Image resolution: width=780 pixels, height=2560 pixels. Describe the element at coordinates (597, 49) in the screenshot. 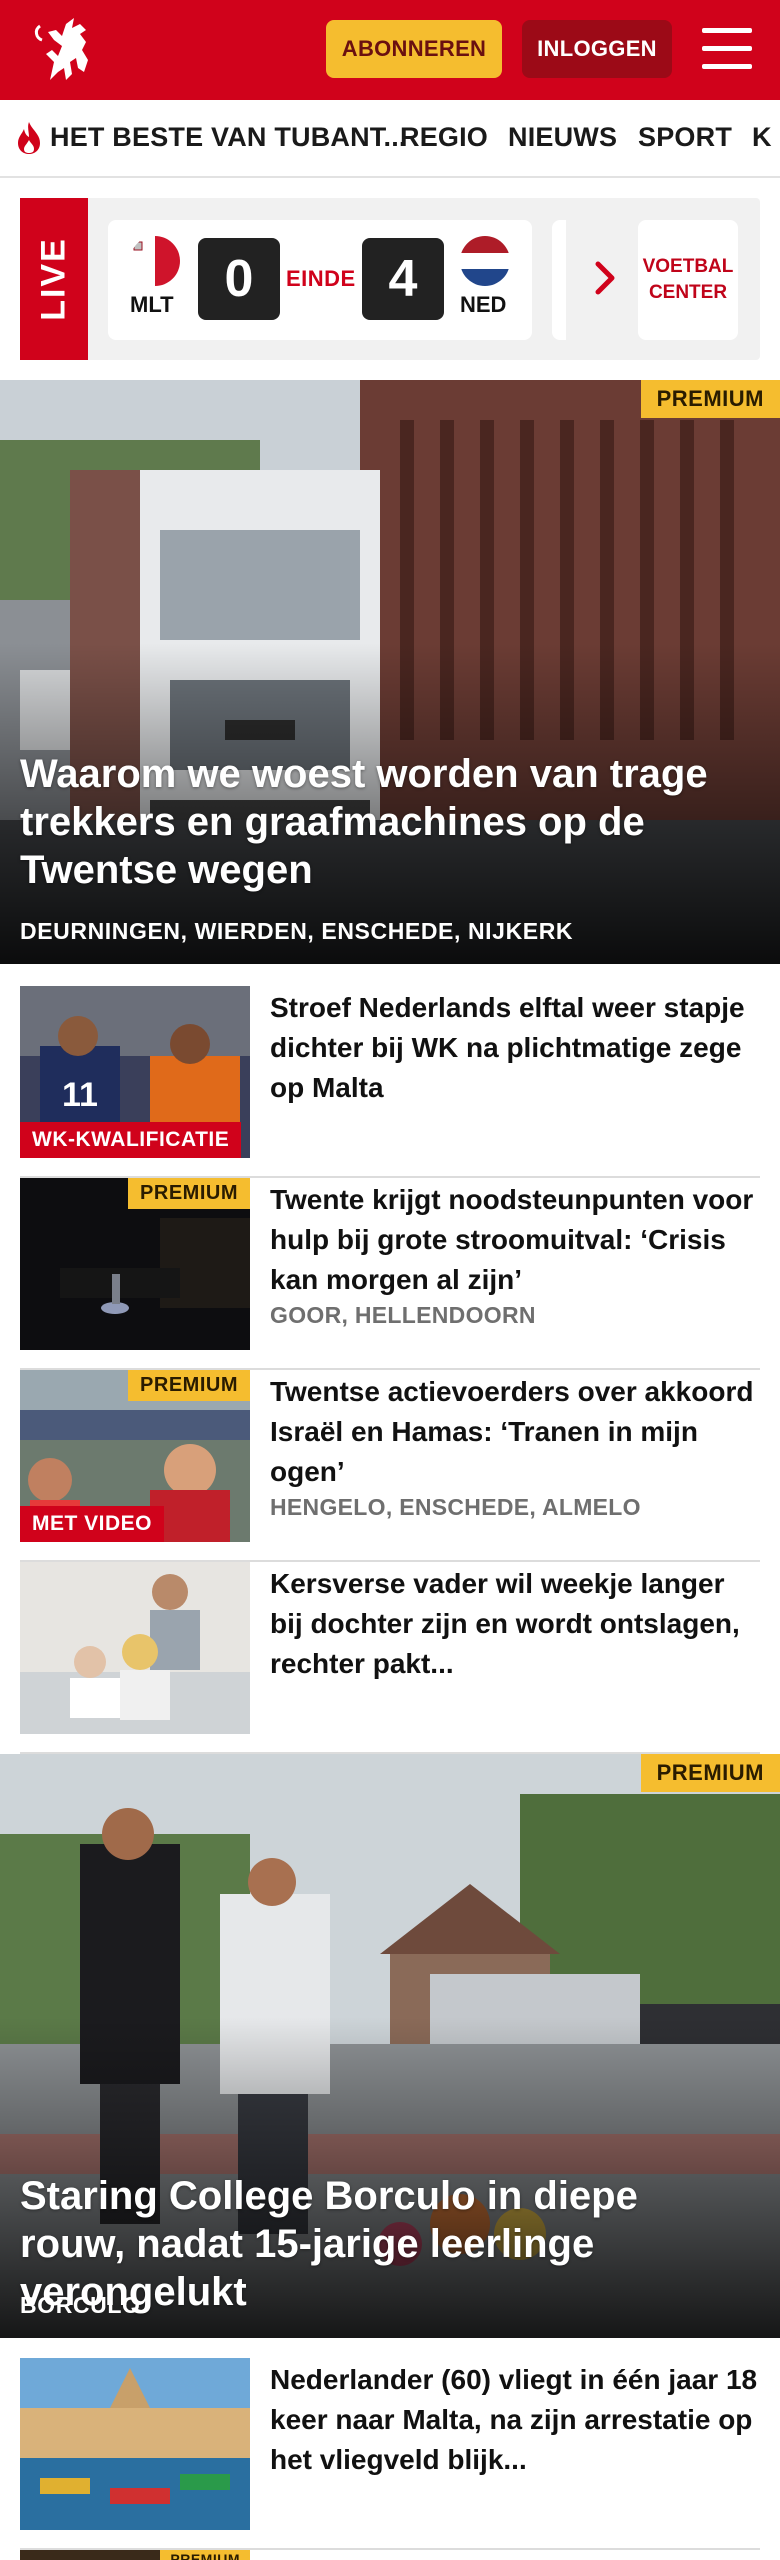

I see `login-button: INLOGGEN` at that location.